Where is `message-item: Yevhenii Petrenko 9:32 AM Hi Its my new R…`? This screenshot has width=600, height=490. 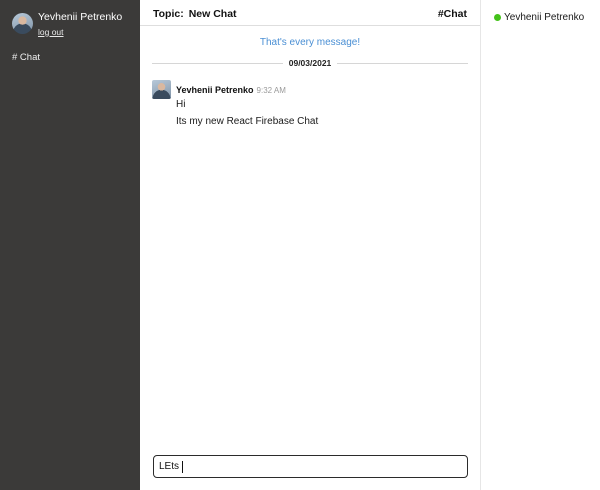 message-item: Yevhenii Petrenko 9:32 AM Hi Its my new R… is located at coordinates (310, 103).